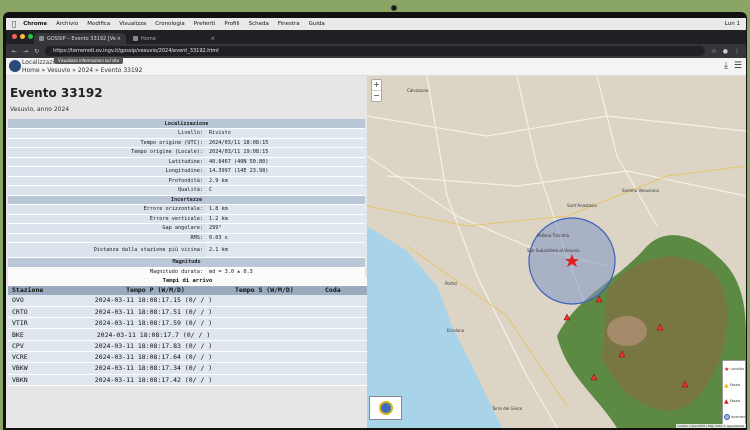  What do you see at coordinates (153, 334) in the screenshot?
I see `p-arrival-time: 2024-03-11 18:08:17.7 (0/ / )` at bounding box center [153, 334].